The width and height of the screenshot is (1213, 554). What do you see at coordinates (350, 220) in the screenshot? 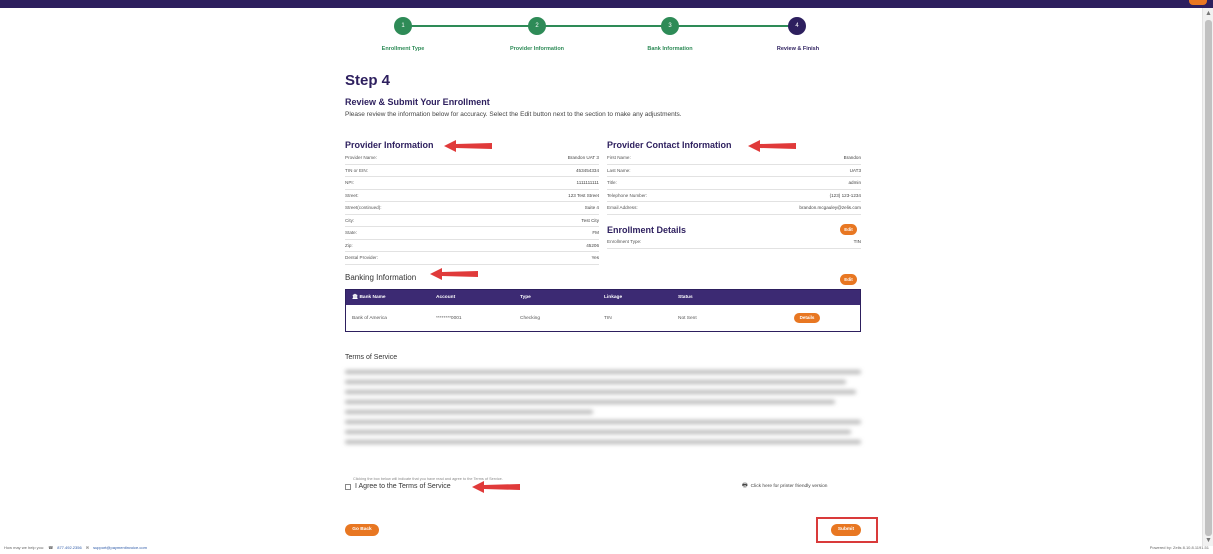
I see `row-label: City:` at bounding box center [350, 220].